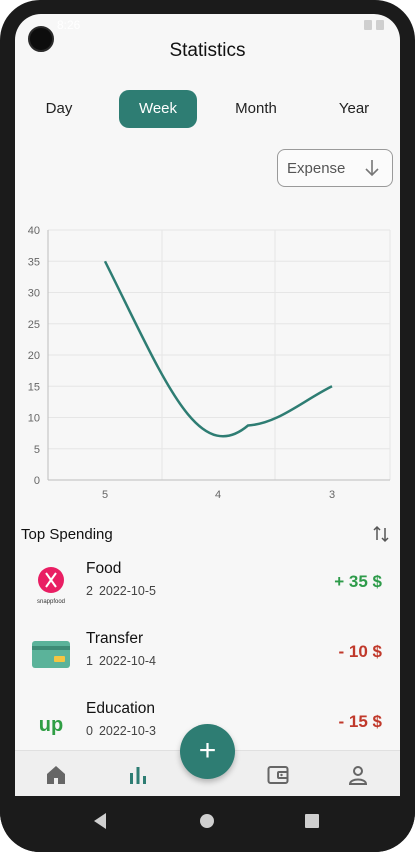 The image size is (415, 852). I want to click on txn-date: 2022-10-4, so click(127, 661).